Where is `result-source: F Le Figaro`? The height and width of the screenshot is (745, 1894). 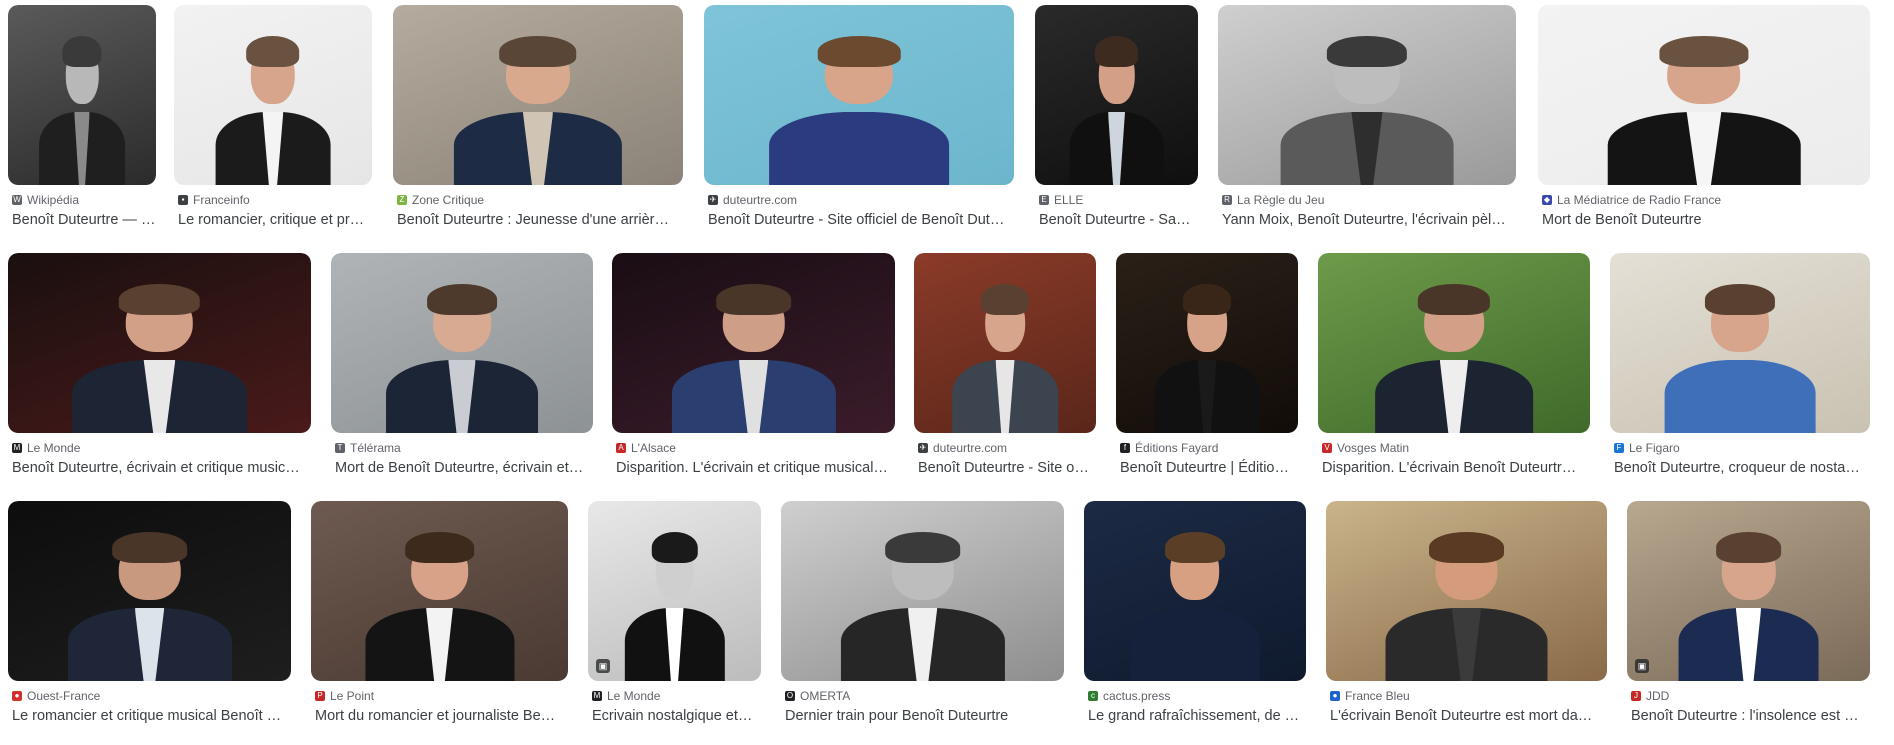
result-source: F Le Figaro is located at coordinates (1742, 448).